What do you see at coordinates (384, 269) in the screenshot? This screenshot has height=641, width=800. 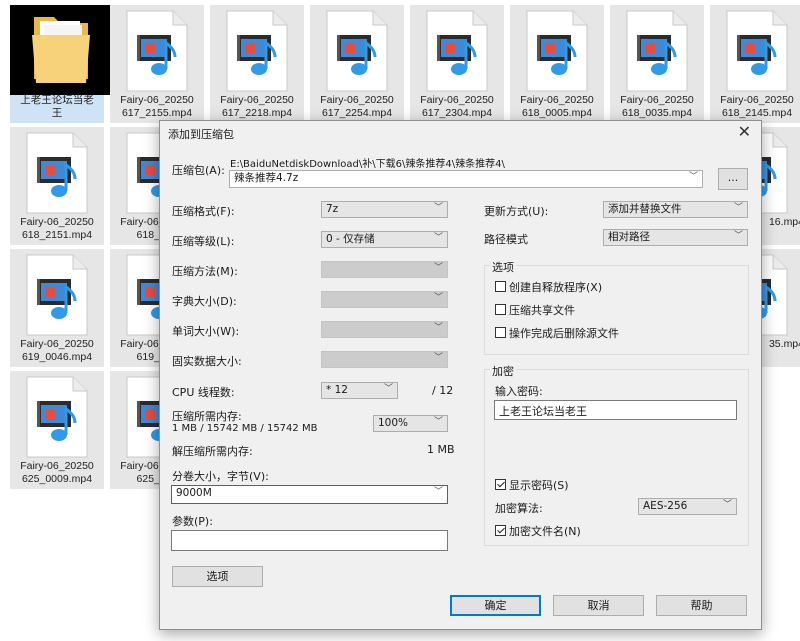 I see `method-select: ﹀` at bounding box center [384, 269].